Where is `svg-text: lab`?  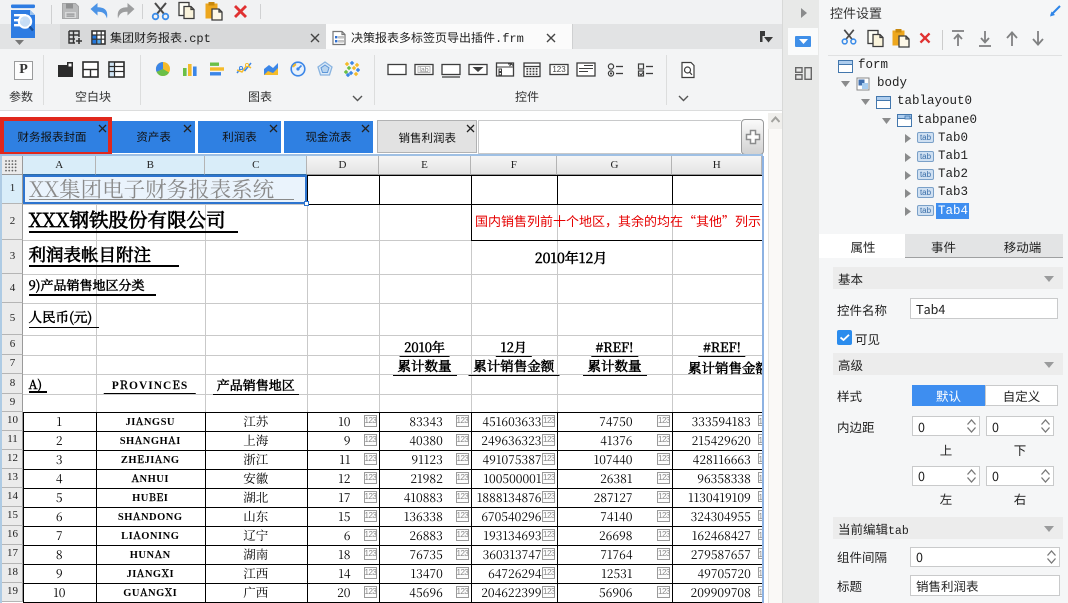 svg-text: lab is located at coordinates (423, 70).